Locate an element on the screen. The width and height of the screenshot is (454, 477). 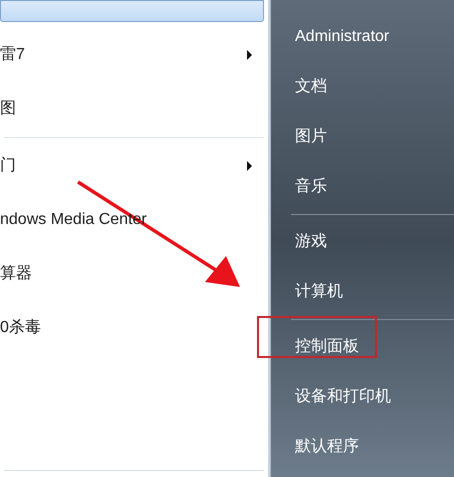
places-item: 计算机 is located at coordinates (374, 292).